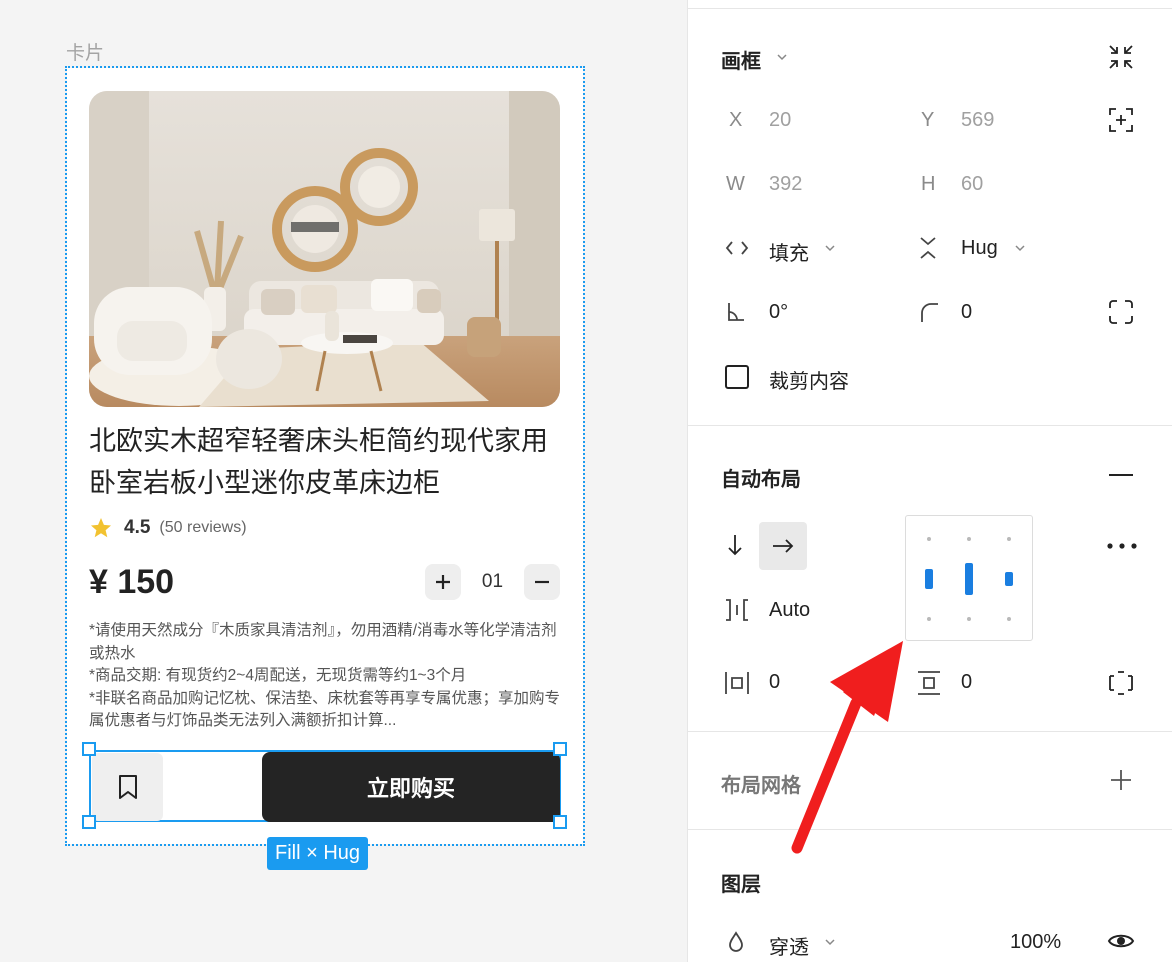  Describe the element at coordinates (278, 675) in the screenshot. I see `note-line: *商品交期: 有现货约2~4周配送，无现货需等约1~3个月` at that location.